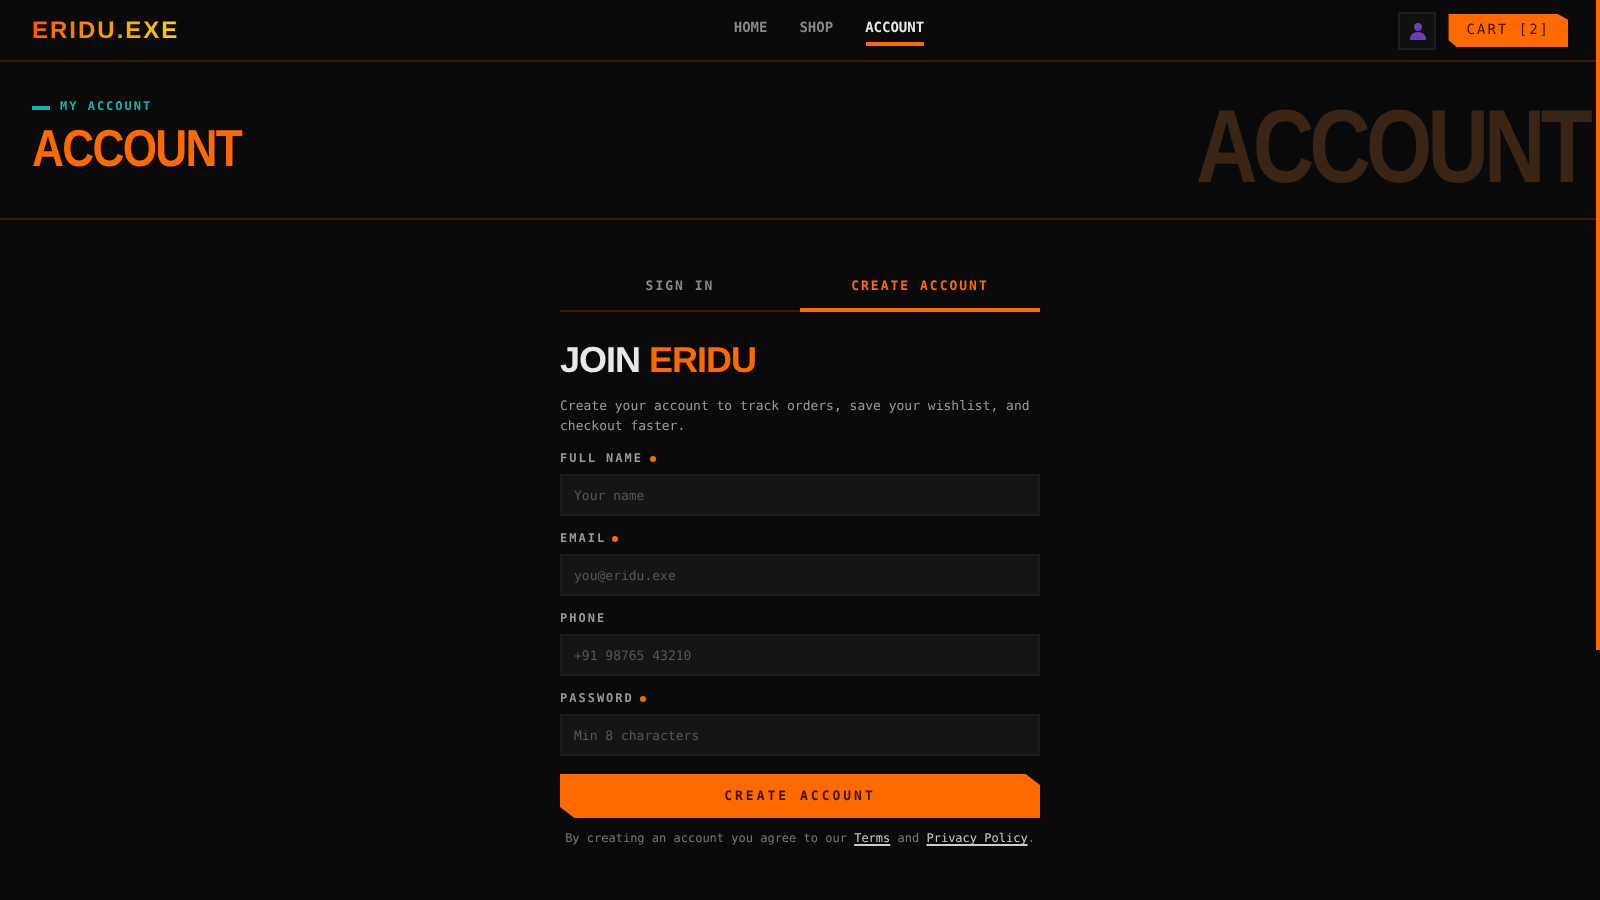 This screenshot has height=900, width=1600. I want to click on user-icon, so click(1417, 30).